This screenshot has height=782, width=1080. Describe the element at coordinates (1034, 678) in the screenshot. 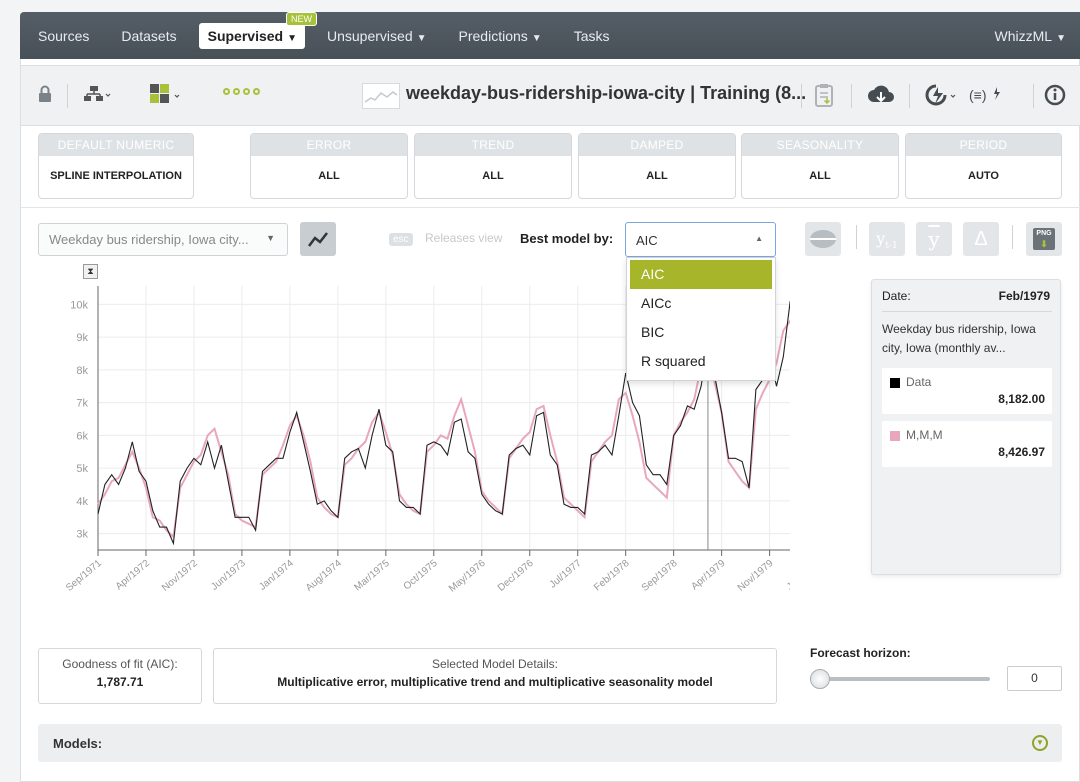

I see `forecast-horizon-input: 0` at that location.